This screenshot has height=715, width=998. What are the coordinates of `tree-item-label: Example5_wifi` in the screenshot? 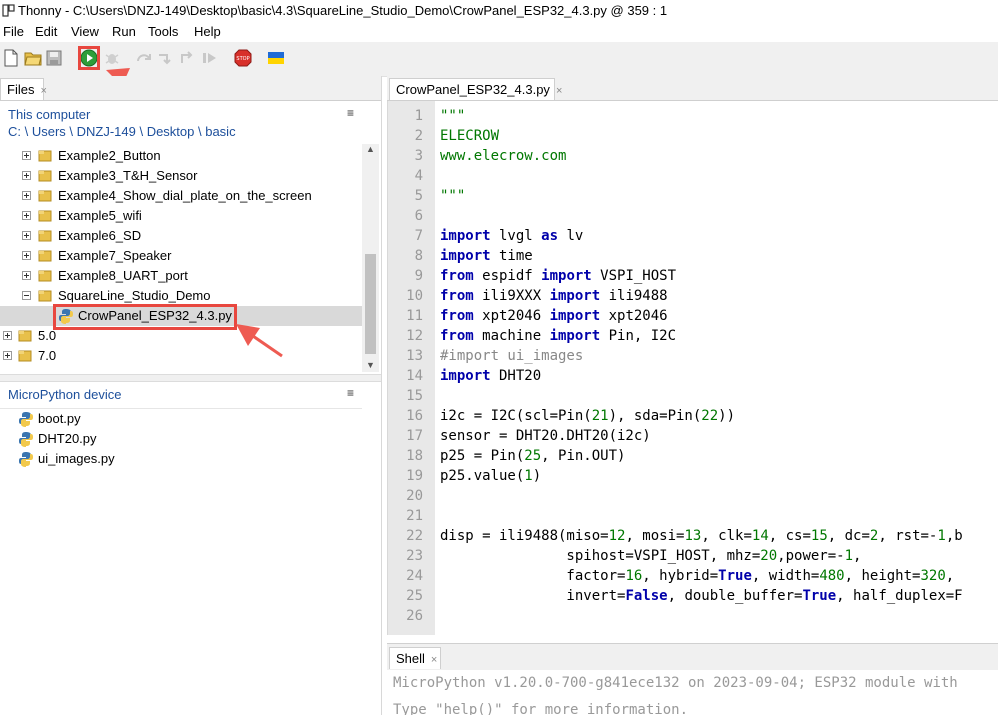 It's located at (100, 215).